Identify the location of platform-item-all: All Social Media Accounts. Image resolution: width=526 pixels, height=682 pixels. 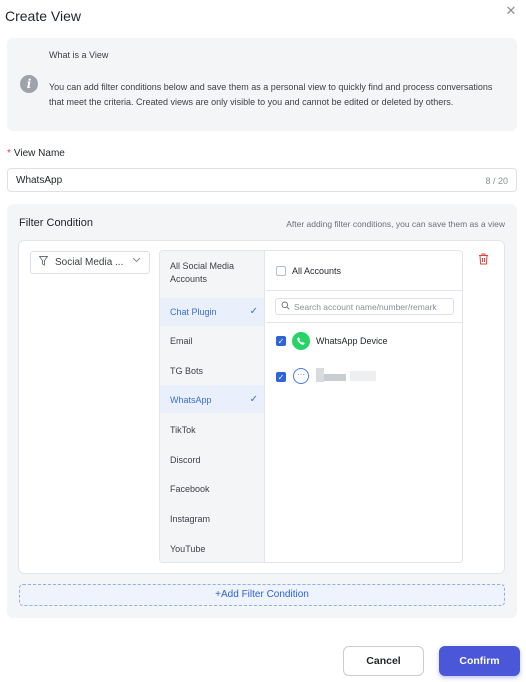
(212, 273).